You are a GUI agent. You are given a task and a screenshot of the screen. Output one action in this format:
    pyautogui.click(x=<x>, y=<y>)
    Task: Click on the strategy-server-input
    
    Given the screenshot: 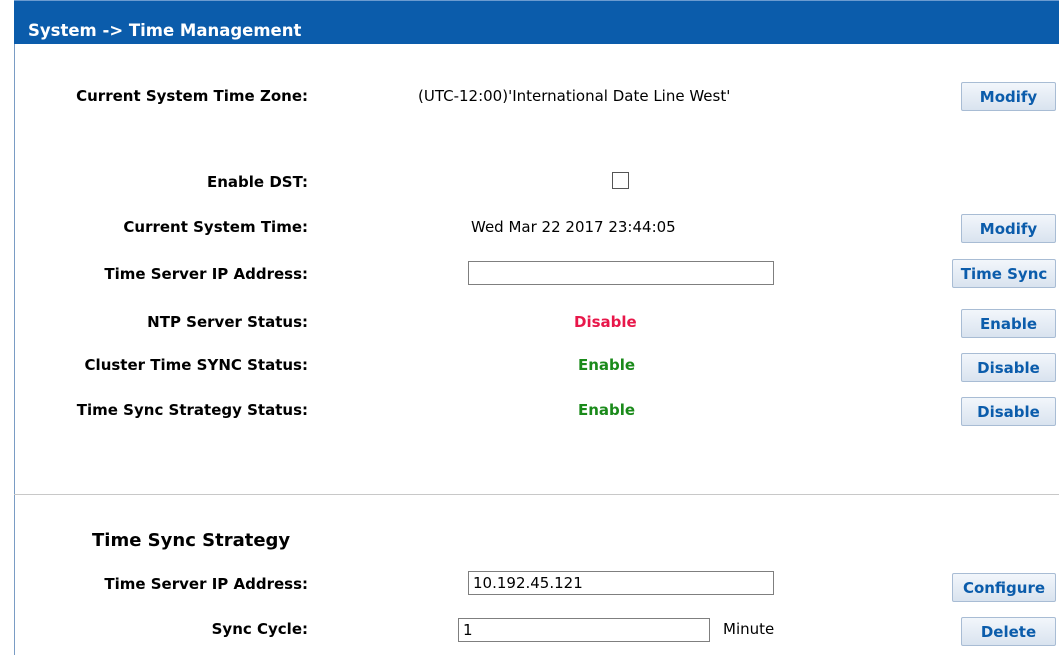 What is the action you would take?
    pyautogui.click(x=621, y=583)
    